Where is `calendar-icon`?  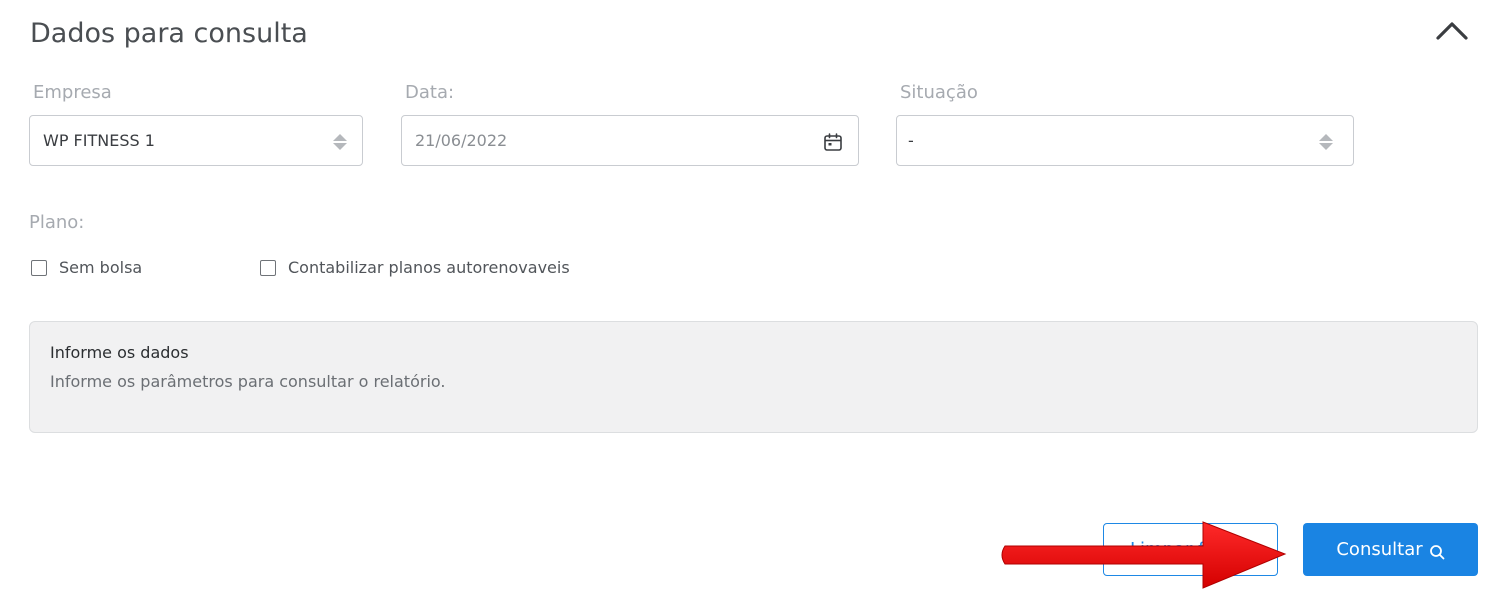 calendar-icon is located at coordinates (833, 142).